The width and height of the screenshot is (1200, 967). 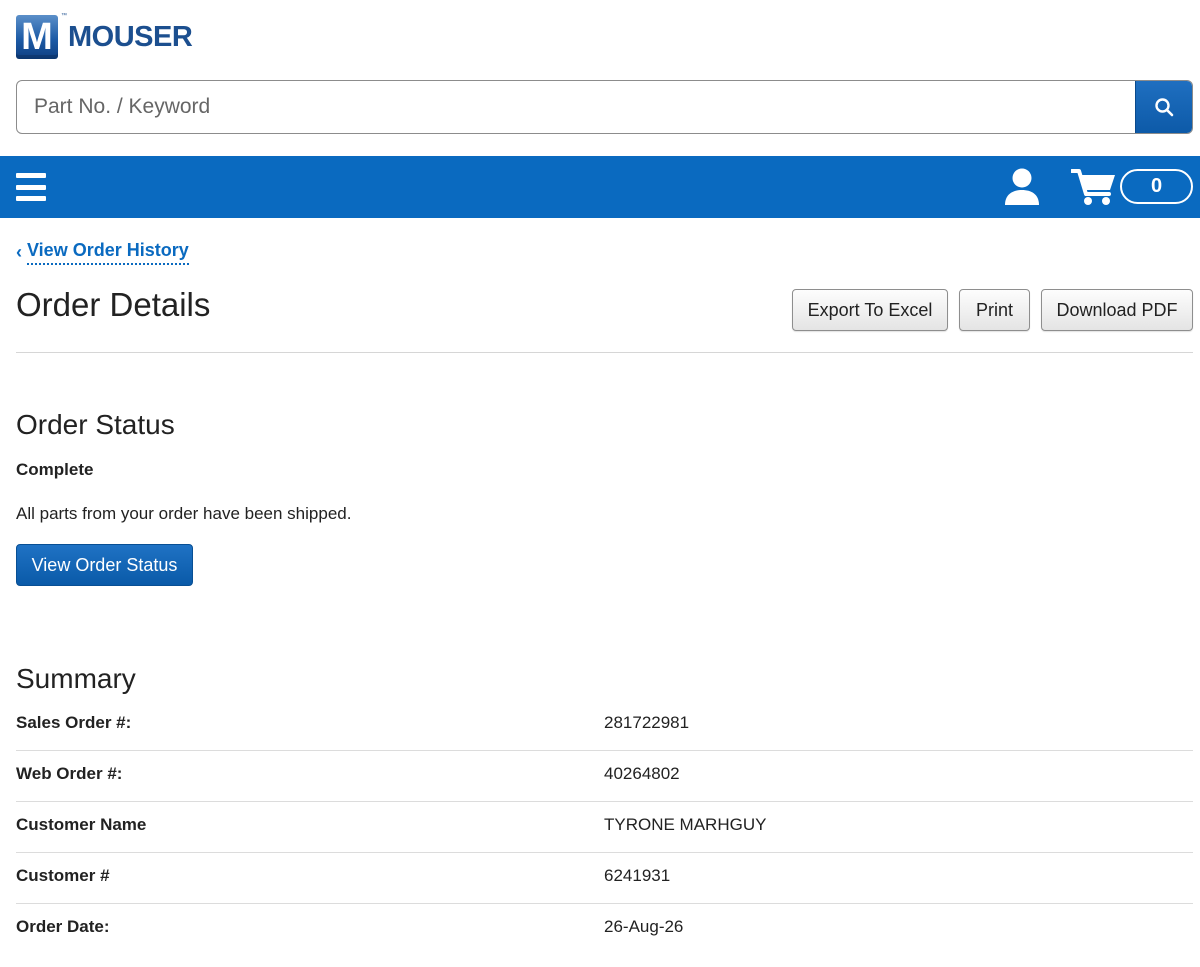 I want to click on cart-icon, so click(x=1094, y=187).